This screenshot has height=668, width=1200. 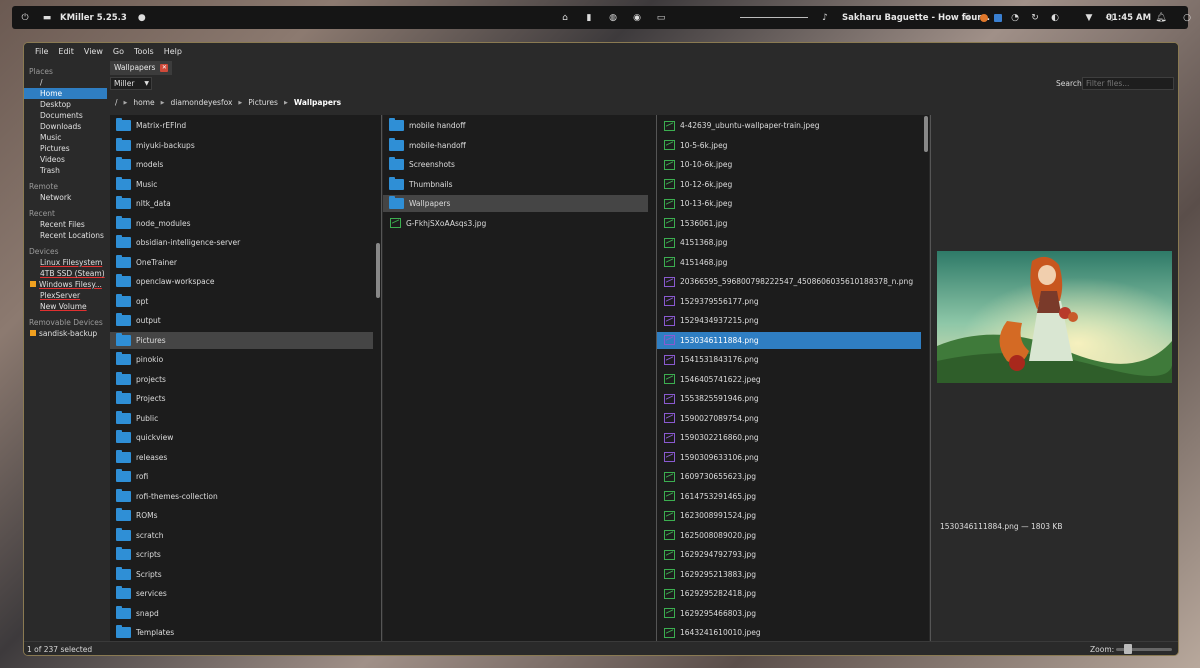 What do you see at coordinates (789, 574) in the screenshot?
I see `list-item: 1629295213883.jpg` at bounding box center [789, 574].